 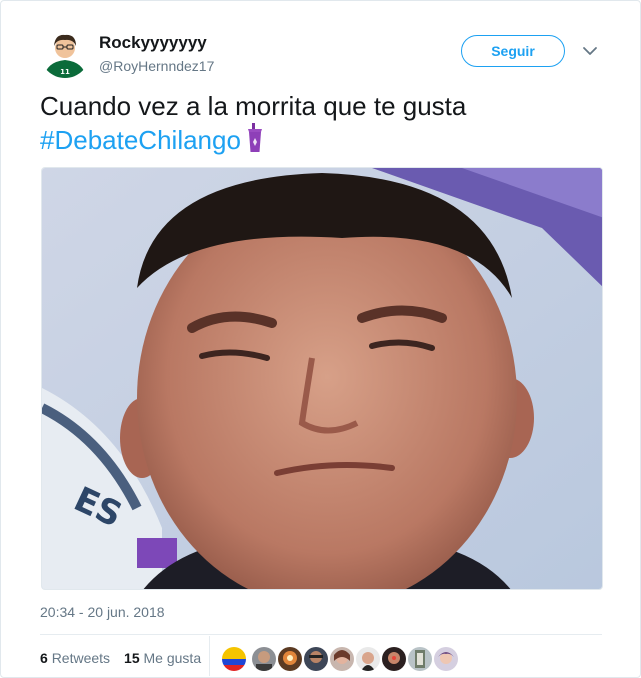 I want to click on author-avatar: 11, so click(x=65, y=53).